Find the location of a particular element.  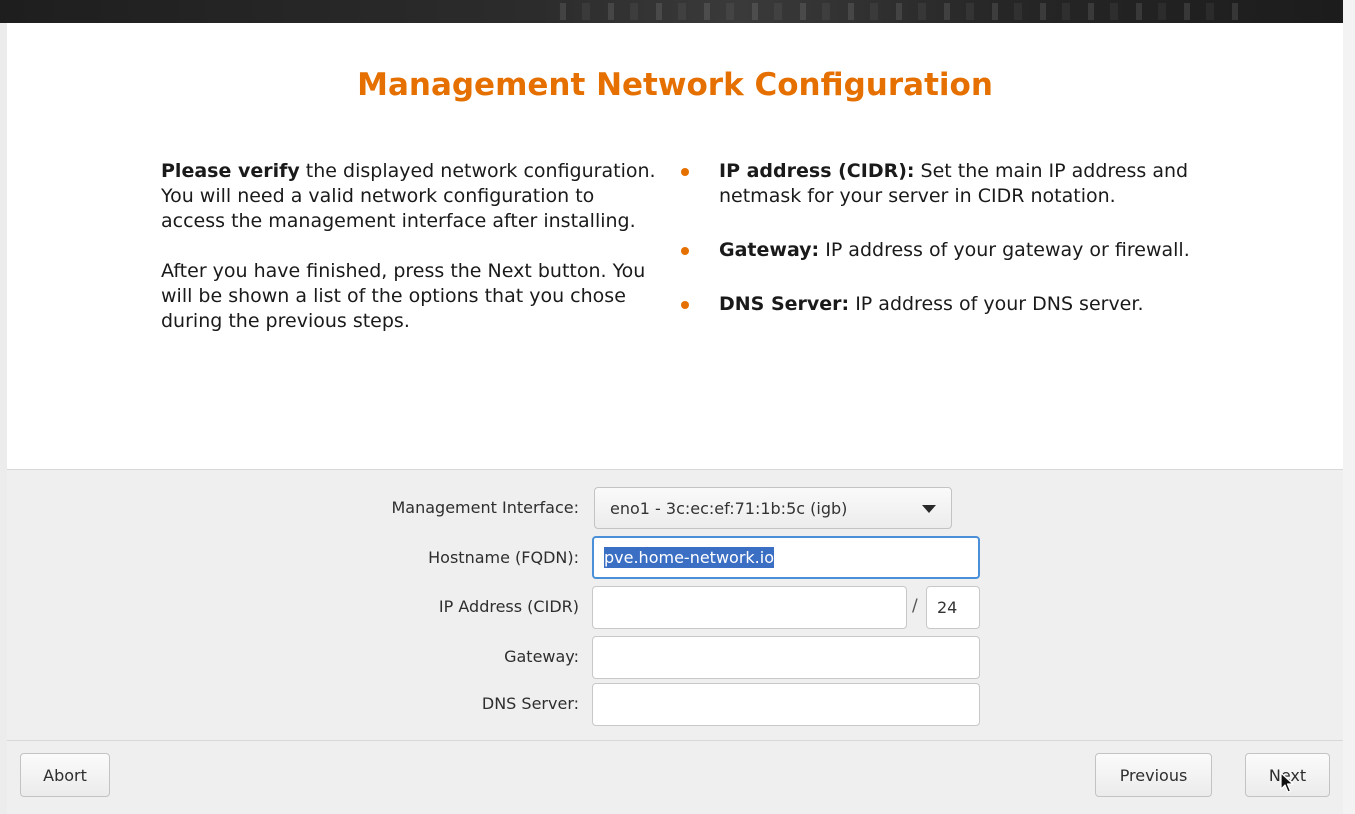

hostname-input: pve.home-network.io is located at coordinates (786, 557).